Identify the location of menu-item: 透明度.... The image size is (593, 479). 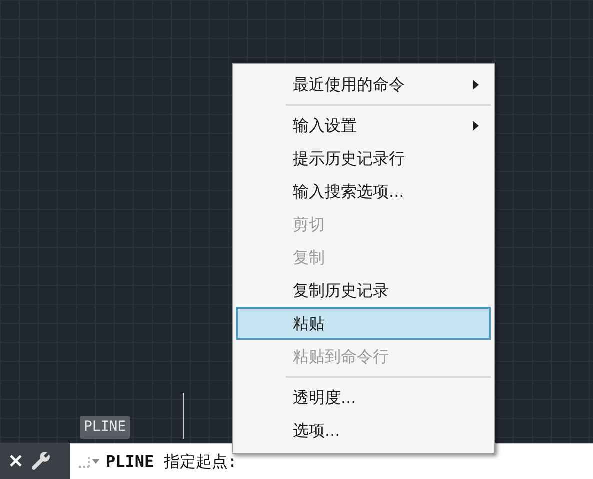
(363, 397).